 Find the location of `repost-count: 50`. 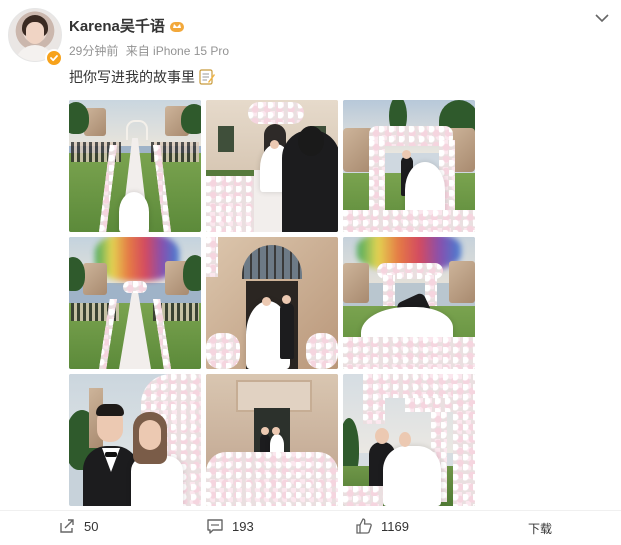

repost-count: 50 is located at coordinates (91, 526).